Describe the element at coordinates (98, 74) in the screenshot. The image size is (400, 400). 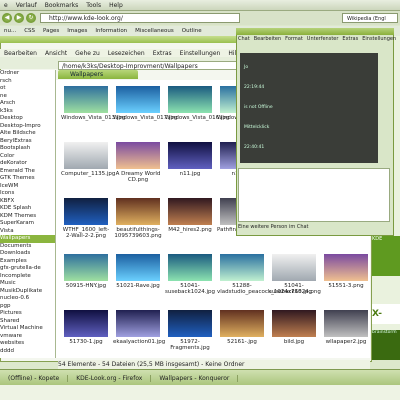
I see `tab-wallpapers: Wallpapers` at that location.